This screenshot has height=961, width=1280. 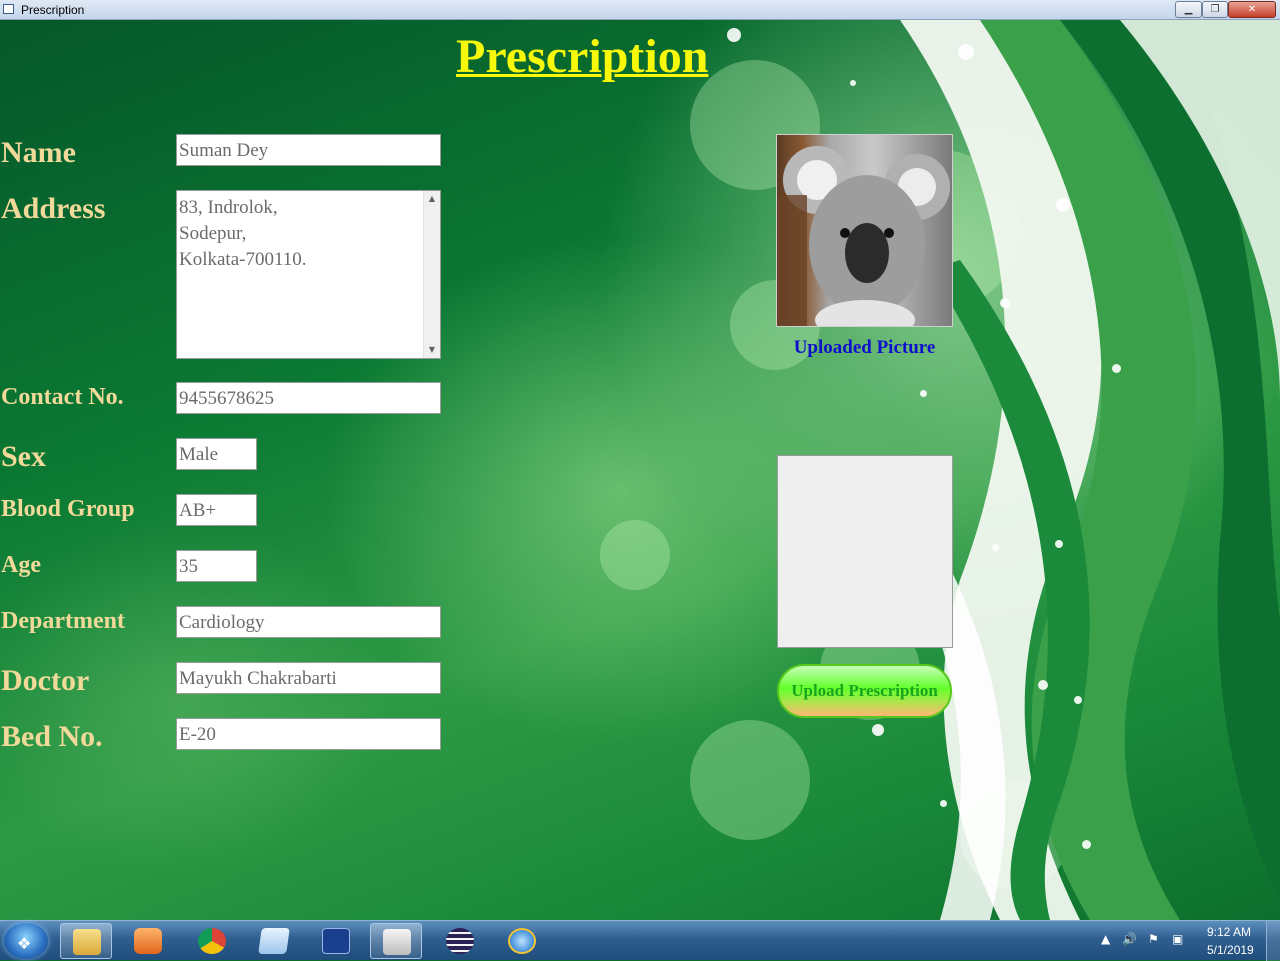 I want to click on taskbar-item-devcpp, so click(x=336, y=941).